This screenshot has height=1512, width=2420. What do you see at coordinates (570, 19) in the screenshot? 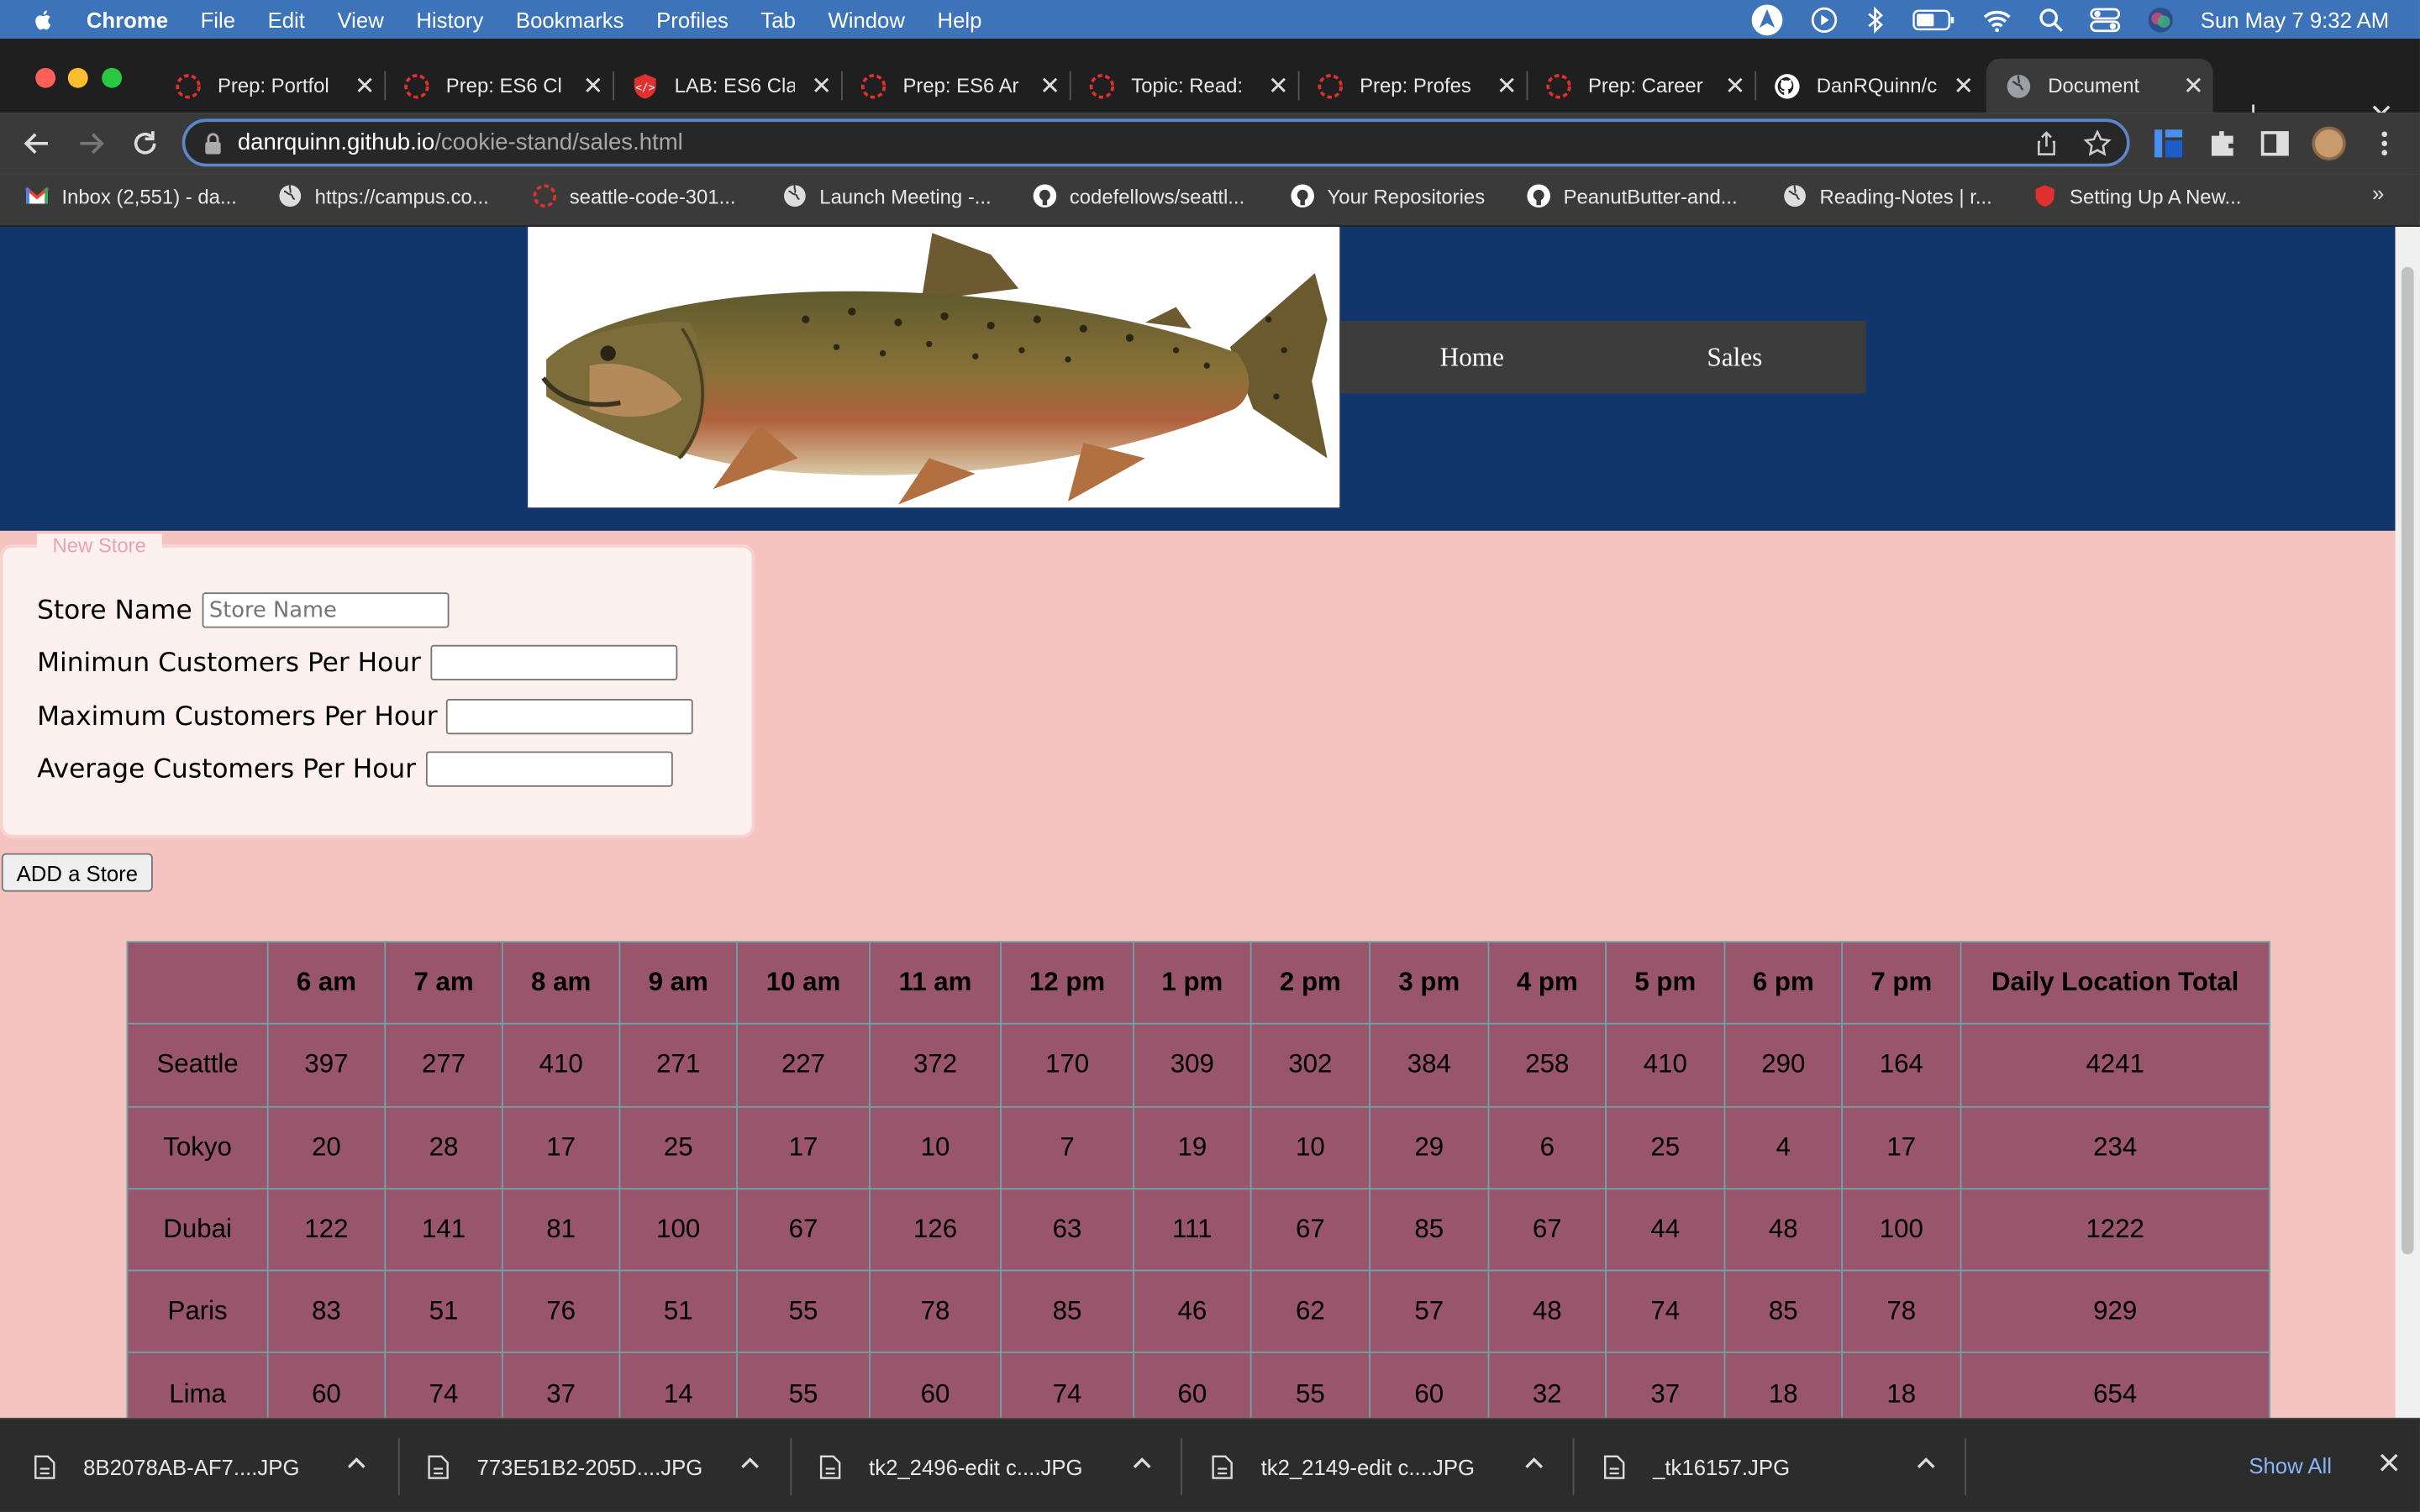
I see `menu-bookmarks: Bookmarks` at bounding box center [570, 19].